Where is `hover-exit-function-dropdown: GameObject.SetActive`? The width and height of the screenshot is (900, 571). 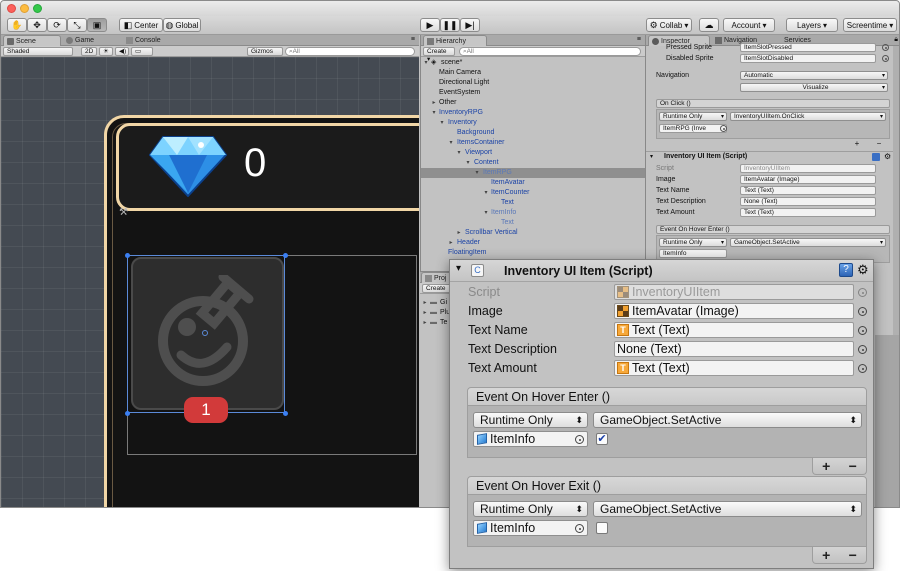
hover-exit-function-dropdown: GameObject.SetActive is located at coordinates (727, 509).